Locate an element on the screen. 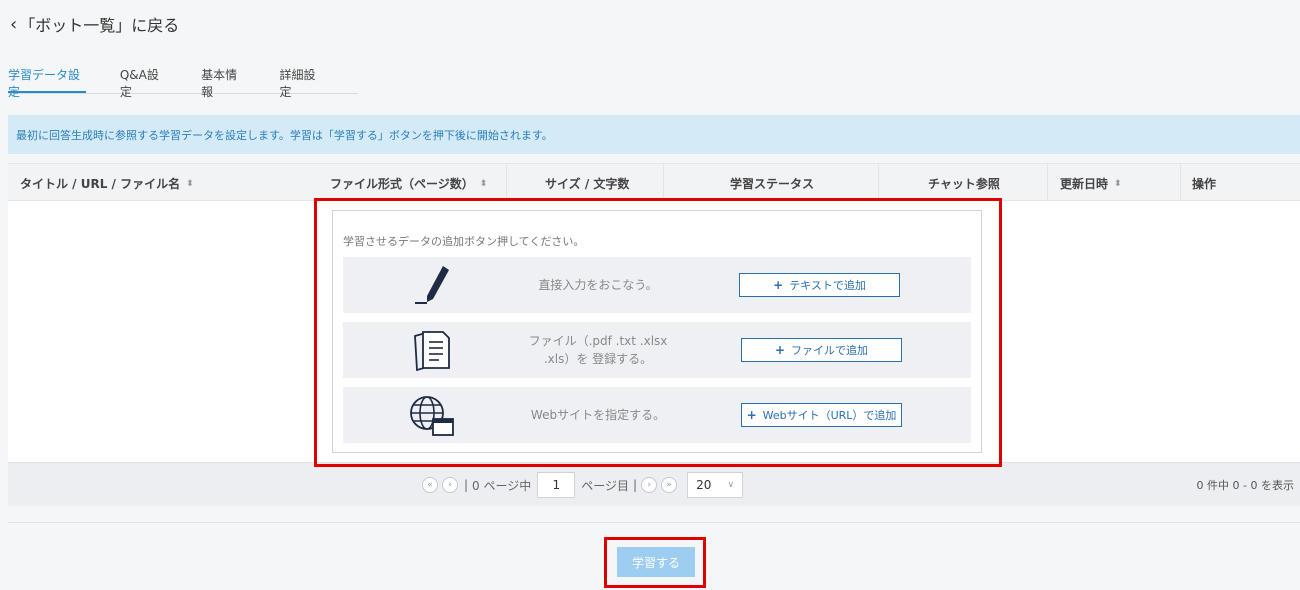 This screenshot has height=590, width=1300. record-count-text: 0 件中 0 - 0 を表示 is located at coordinates (1245, 485).